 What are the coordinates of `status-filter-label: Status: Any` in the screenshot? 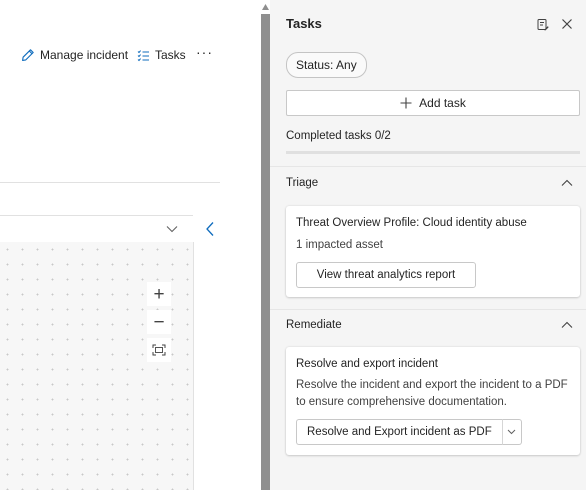 It's located at (326, 65).